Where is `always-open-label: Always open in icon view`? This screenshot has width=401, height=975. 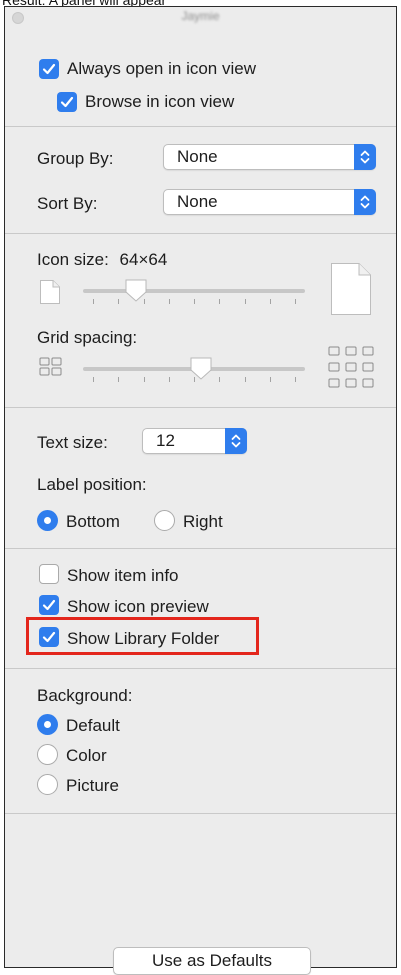
always-open-label: Always open in icon view is located at coordinates (161, 68).